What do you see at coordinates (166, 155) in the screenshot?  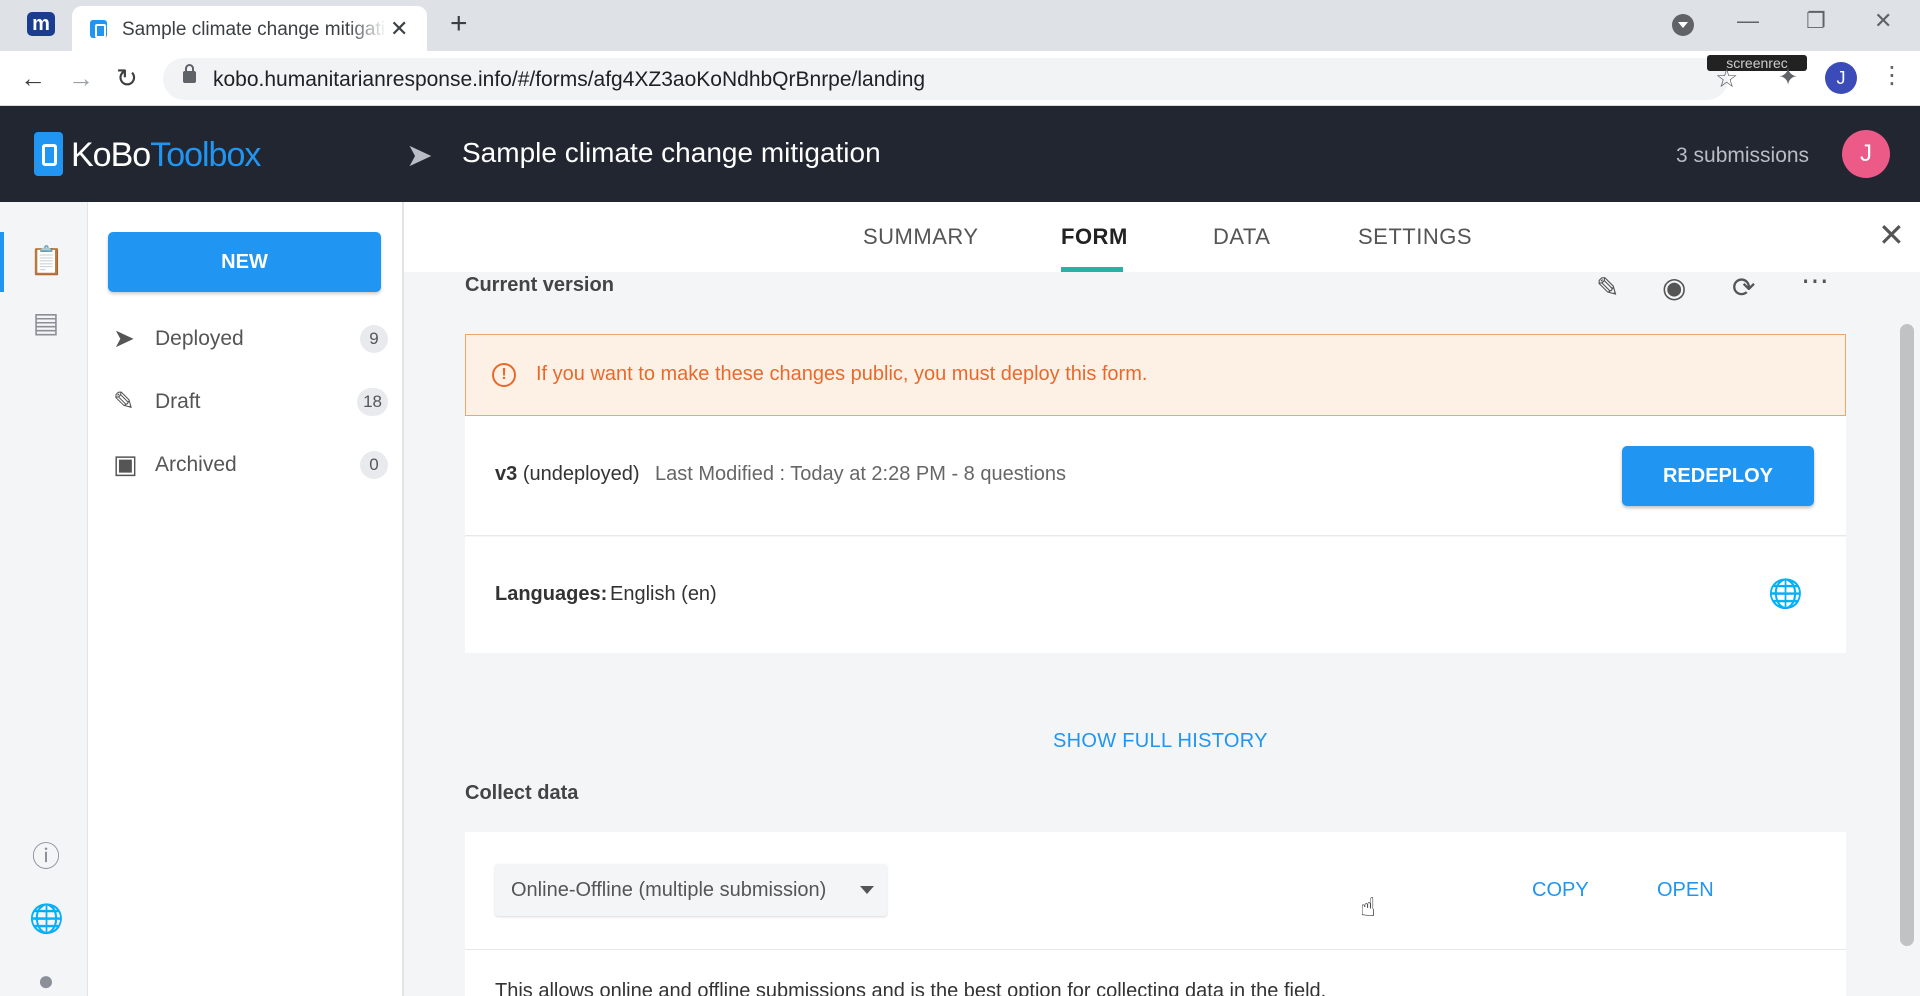 I see `logo-text: KoBoToolbox` at bounding box center [166, 155].